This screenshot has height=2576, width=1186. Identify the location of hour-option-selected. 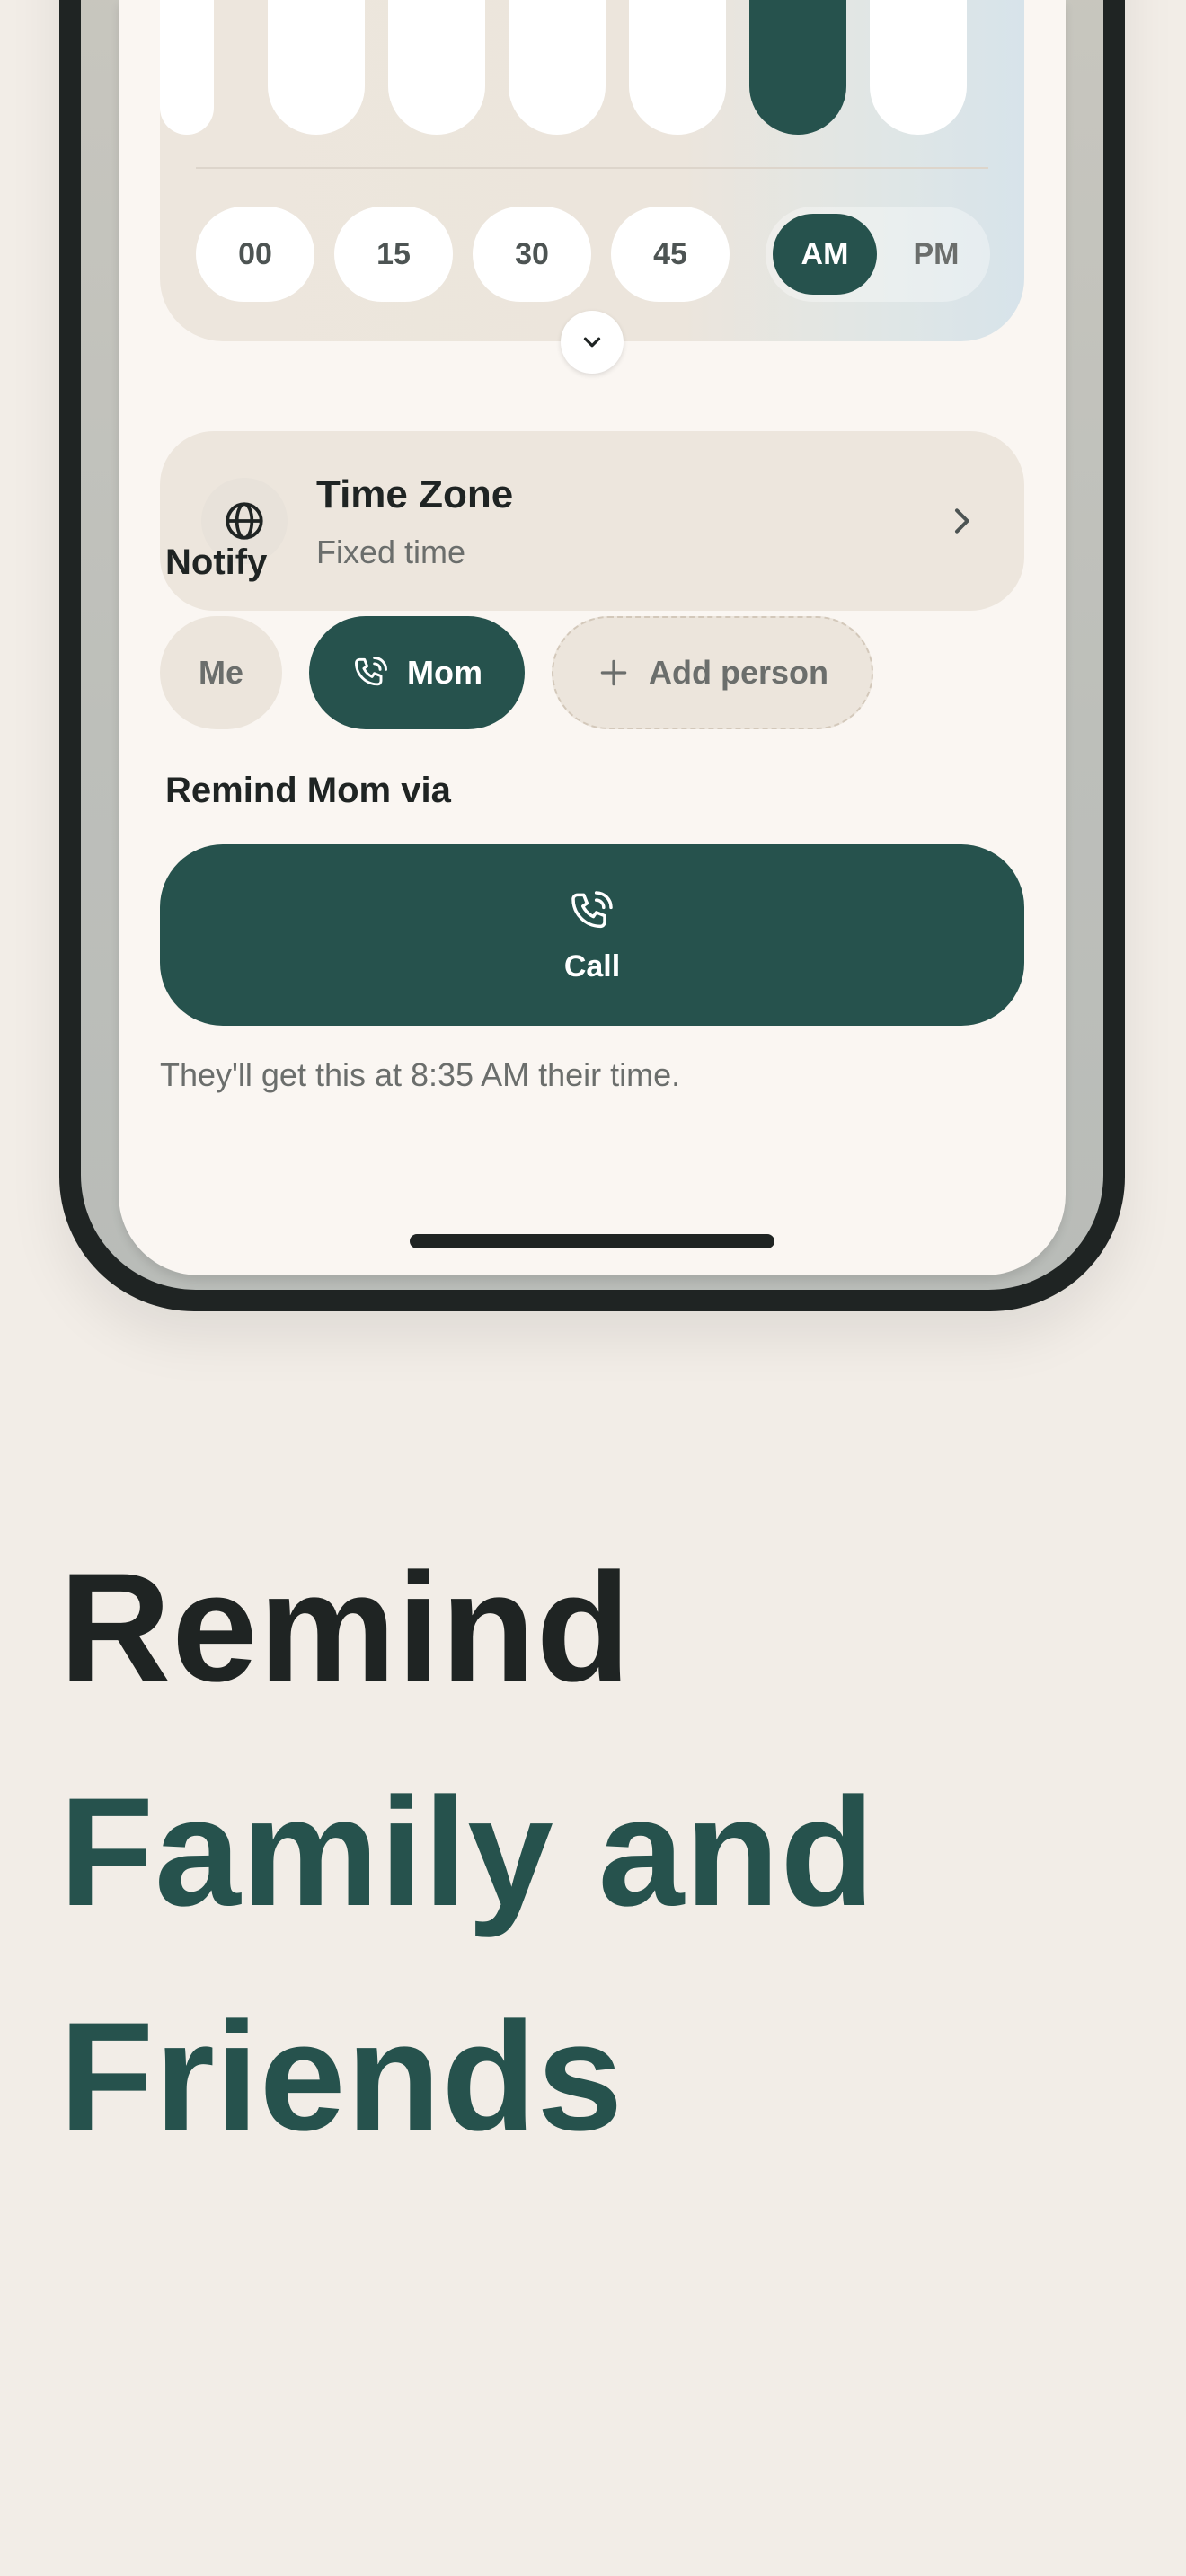
(797, 67).